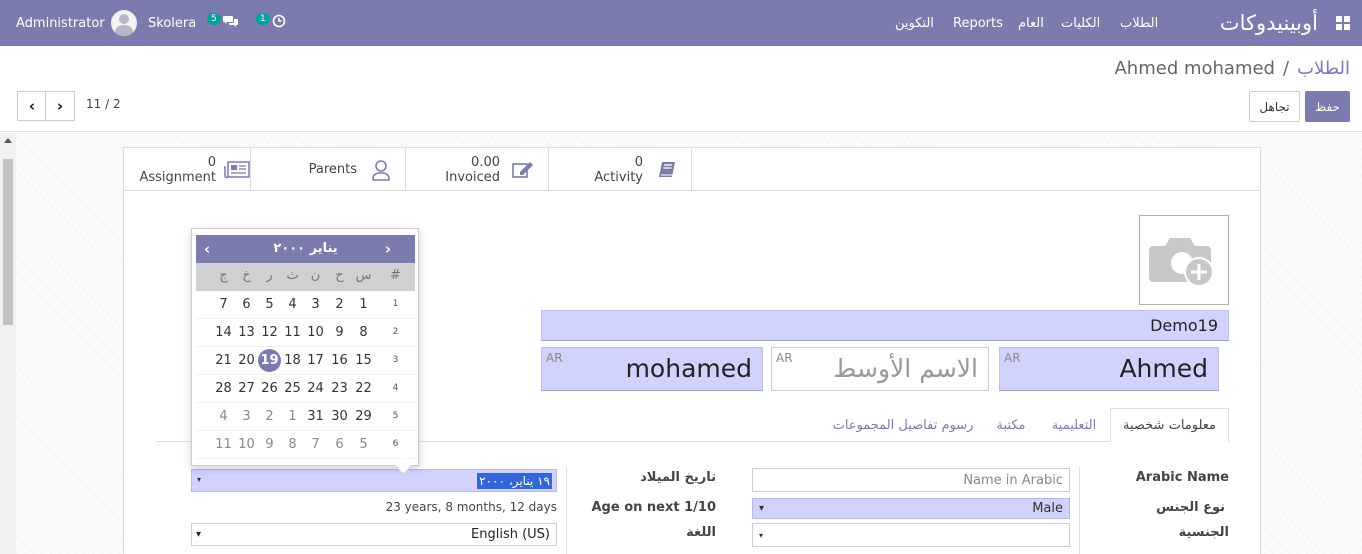 The image size is (1362, 554). Describe the element at coordinates (1274, 106) in the screenshot. I see `discard-button: تجاهل` at that location.